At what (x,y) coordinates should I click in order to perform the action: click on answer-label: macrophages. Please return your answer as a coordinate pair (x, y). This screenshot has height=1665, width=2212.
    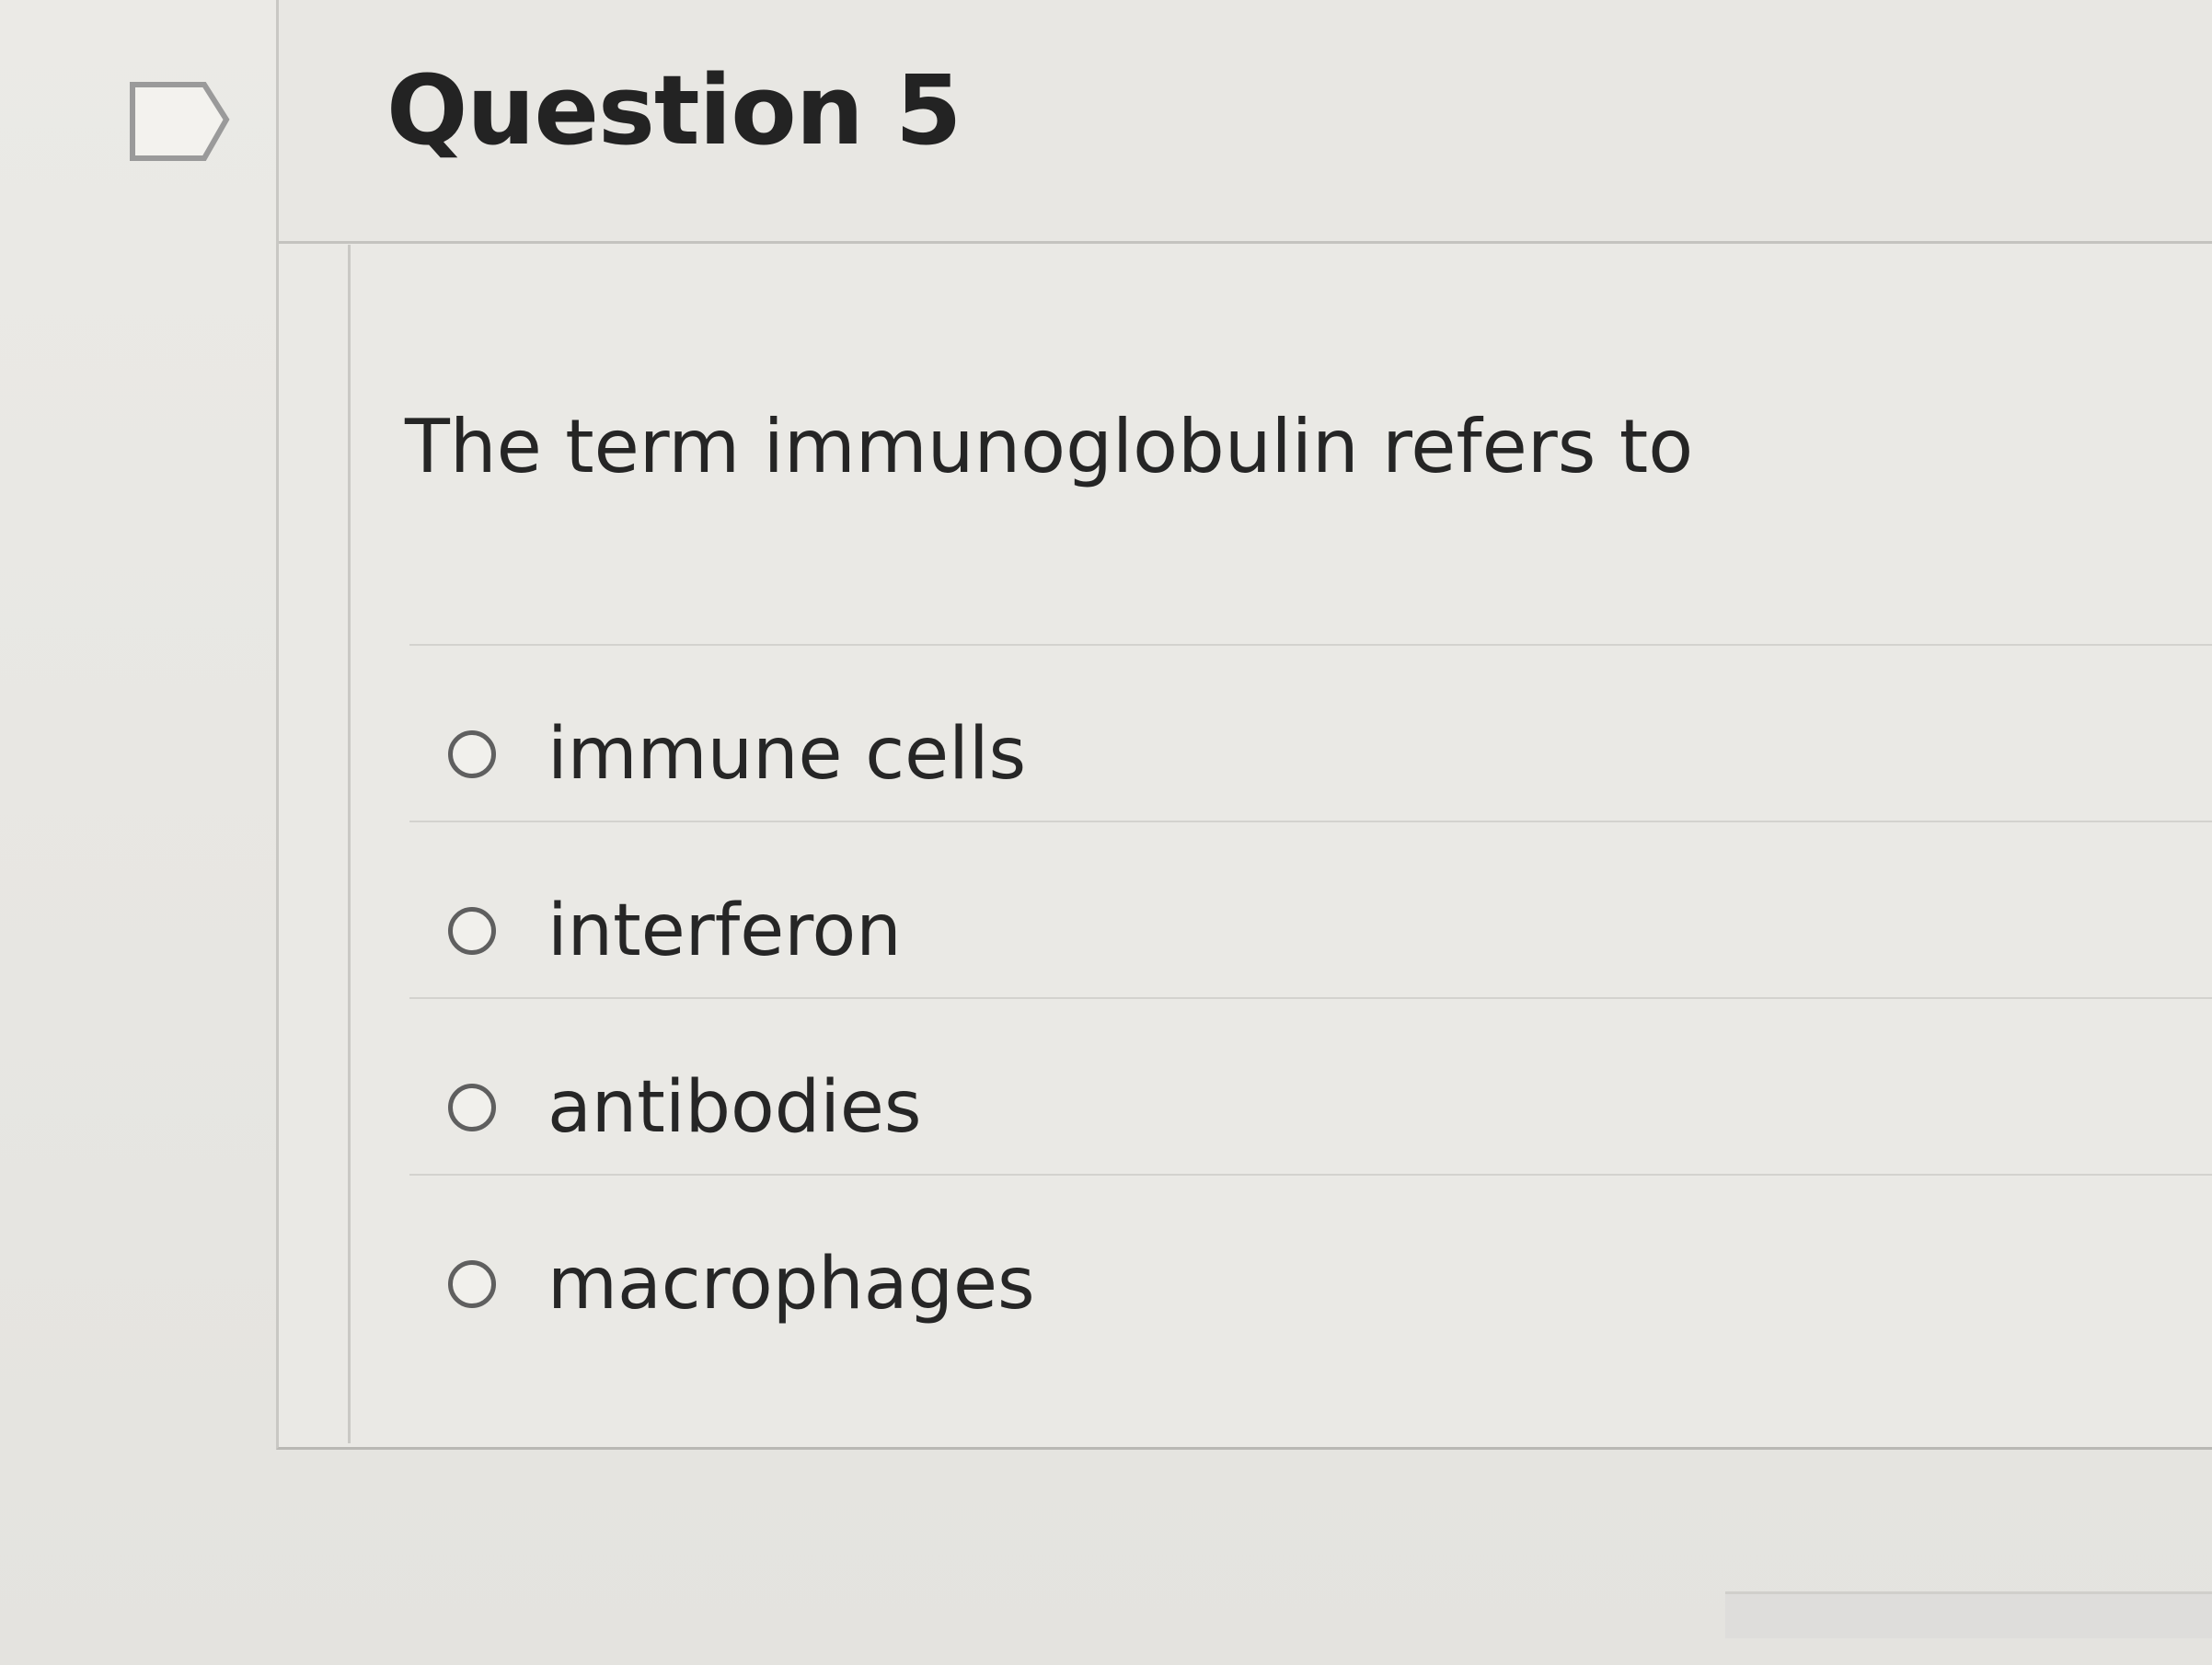
    Looking at the image, I should click on (791, 1285).